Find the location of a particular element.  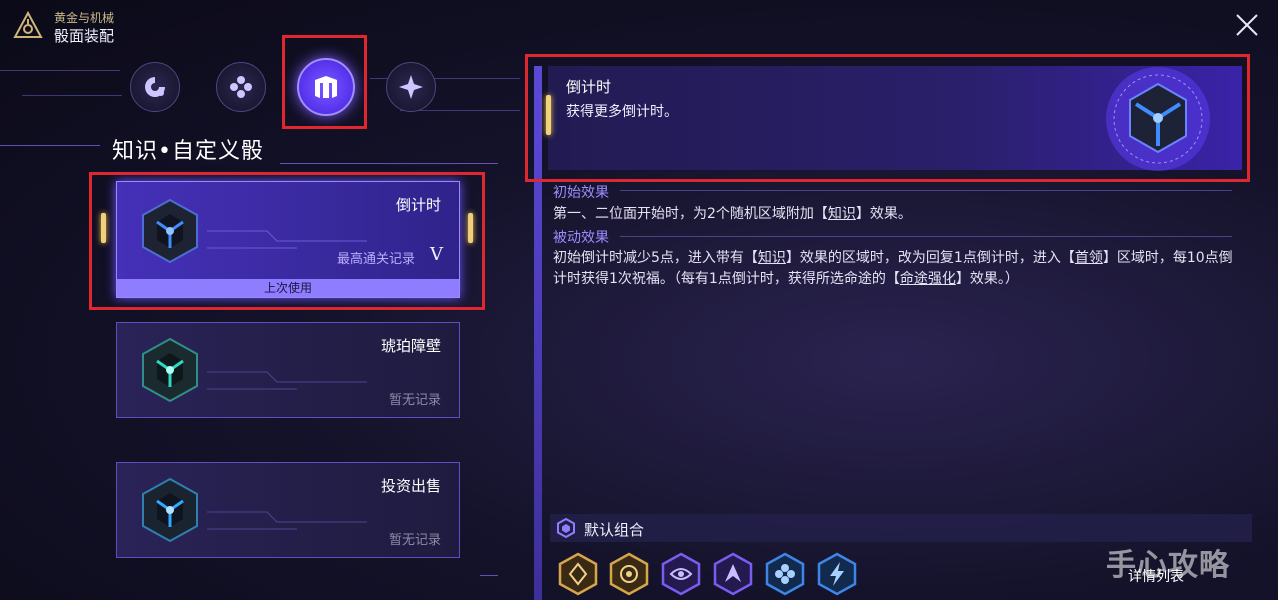

tab-harmony is located at coordinates (411, 87).